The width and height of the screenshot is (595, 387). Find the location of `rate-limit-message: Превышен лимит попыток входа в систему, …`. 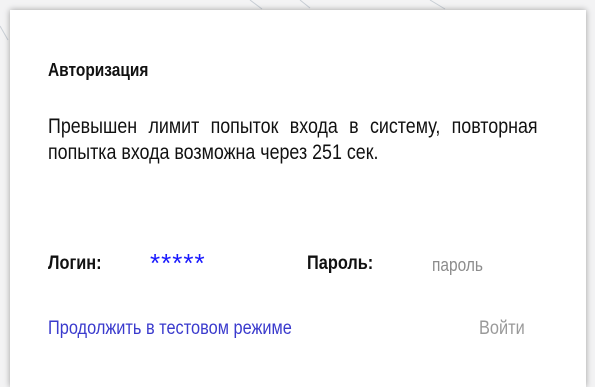

rate-limit-message: Превышен лимит попыток входа в систему, … is located at coordinates (293, 139).